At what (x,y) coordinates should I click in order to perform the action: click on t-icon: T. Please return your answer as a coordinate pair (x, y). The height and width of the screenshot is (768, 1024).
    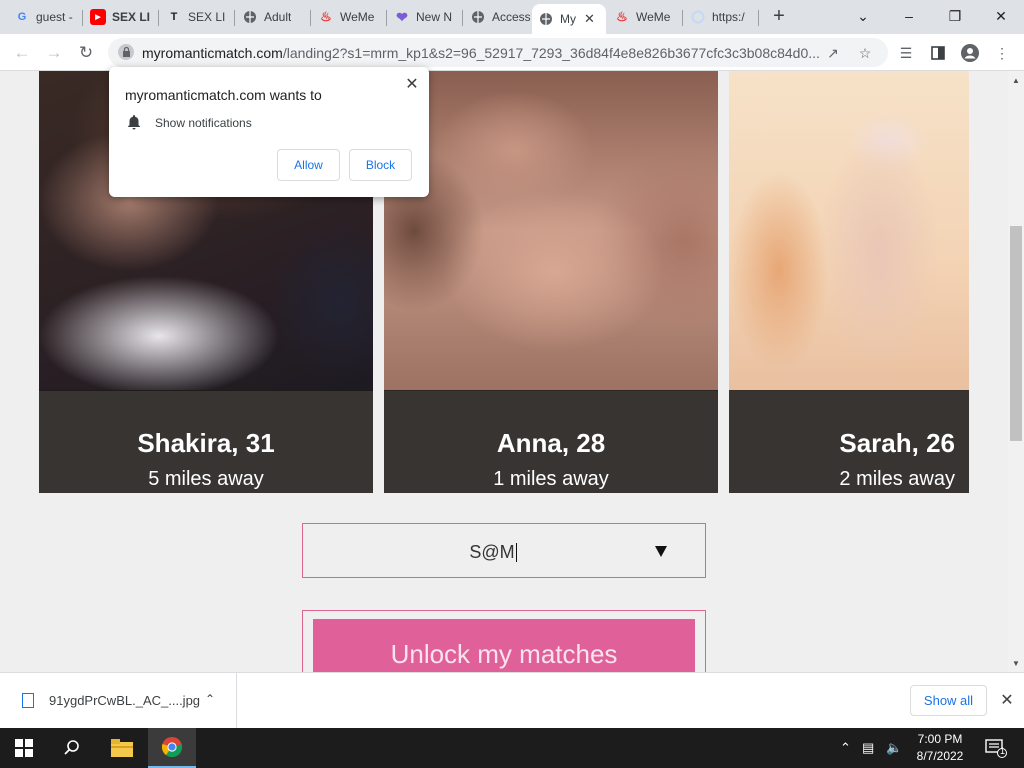
    Looking at the image, I should click on (174, 17).